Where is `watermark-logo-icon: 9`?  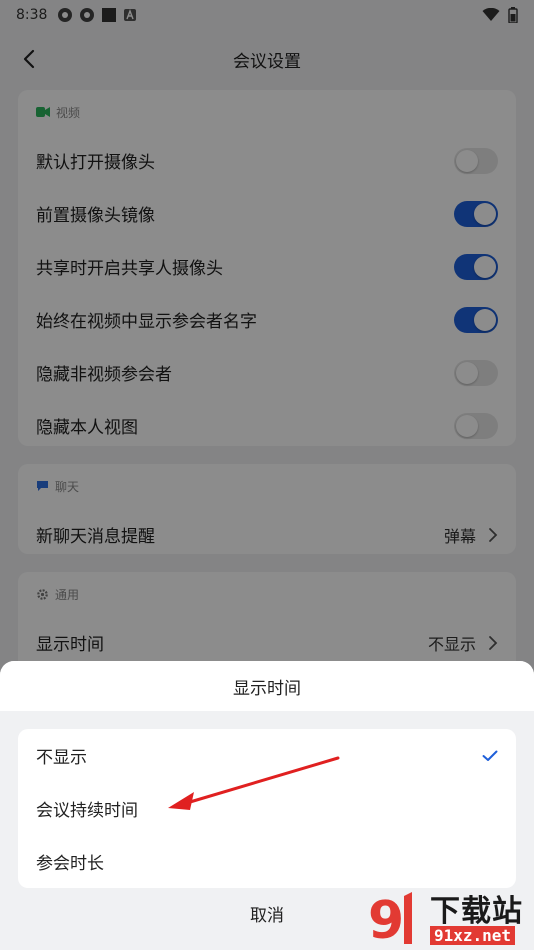
watermark-logo-icon: 9 is located at coordinates (390, 920).